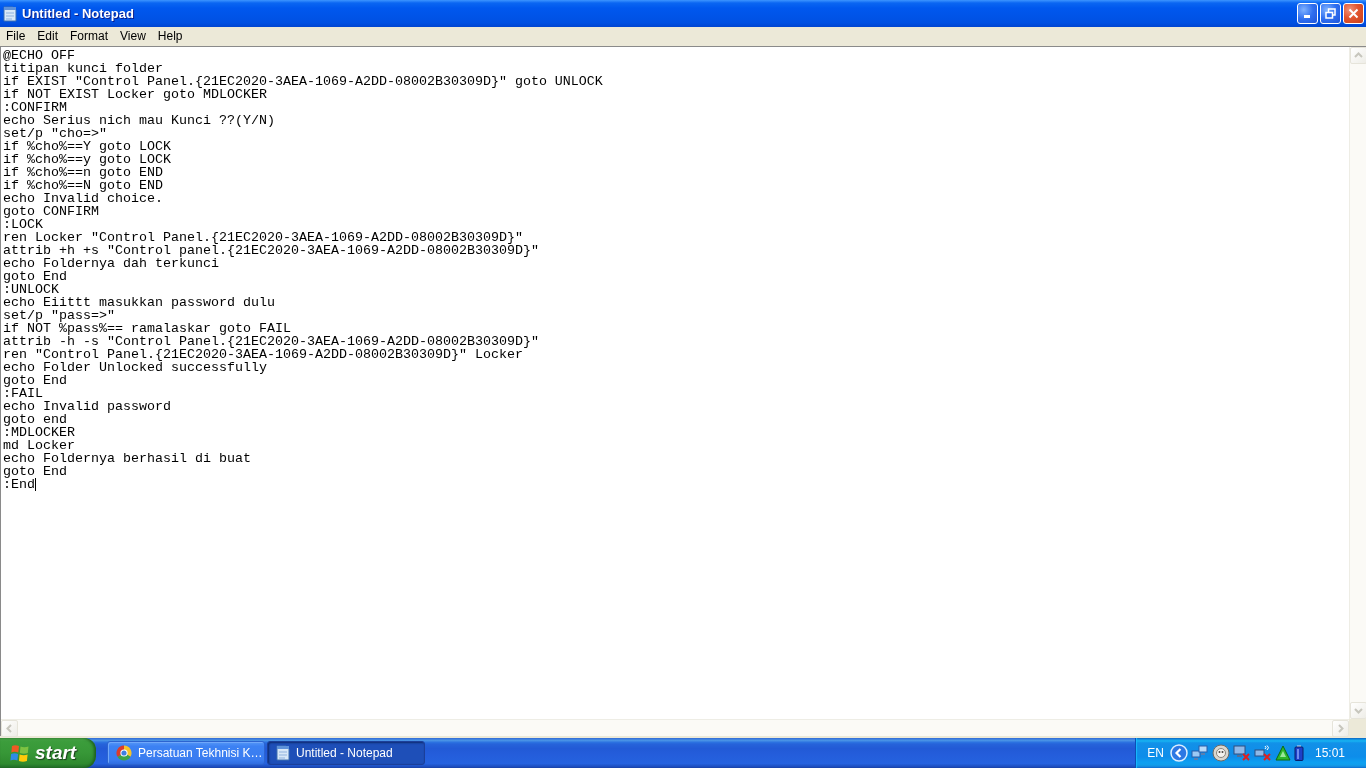  What do you see at coordinates (87, 406) in the screenshot?
I see `text-line: echo Invalid password` at bounding box center [87, 406].